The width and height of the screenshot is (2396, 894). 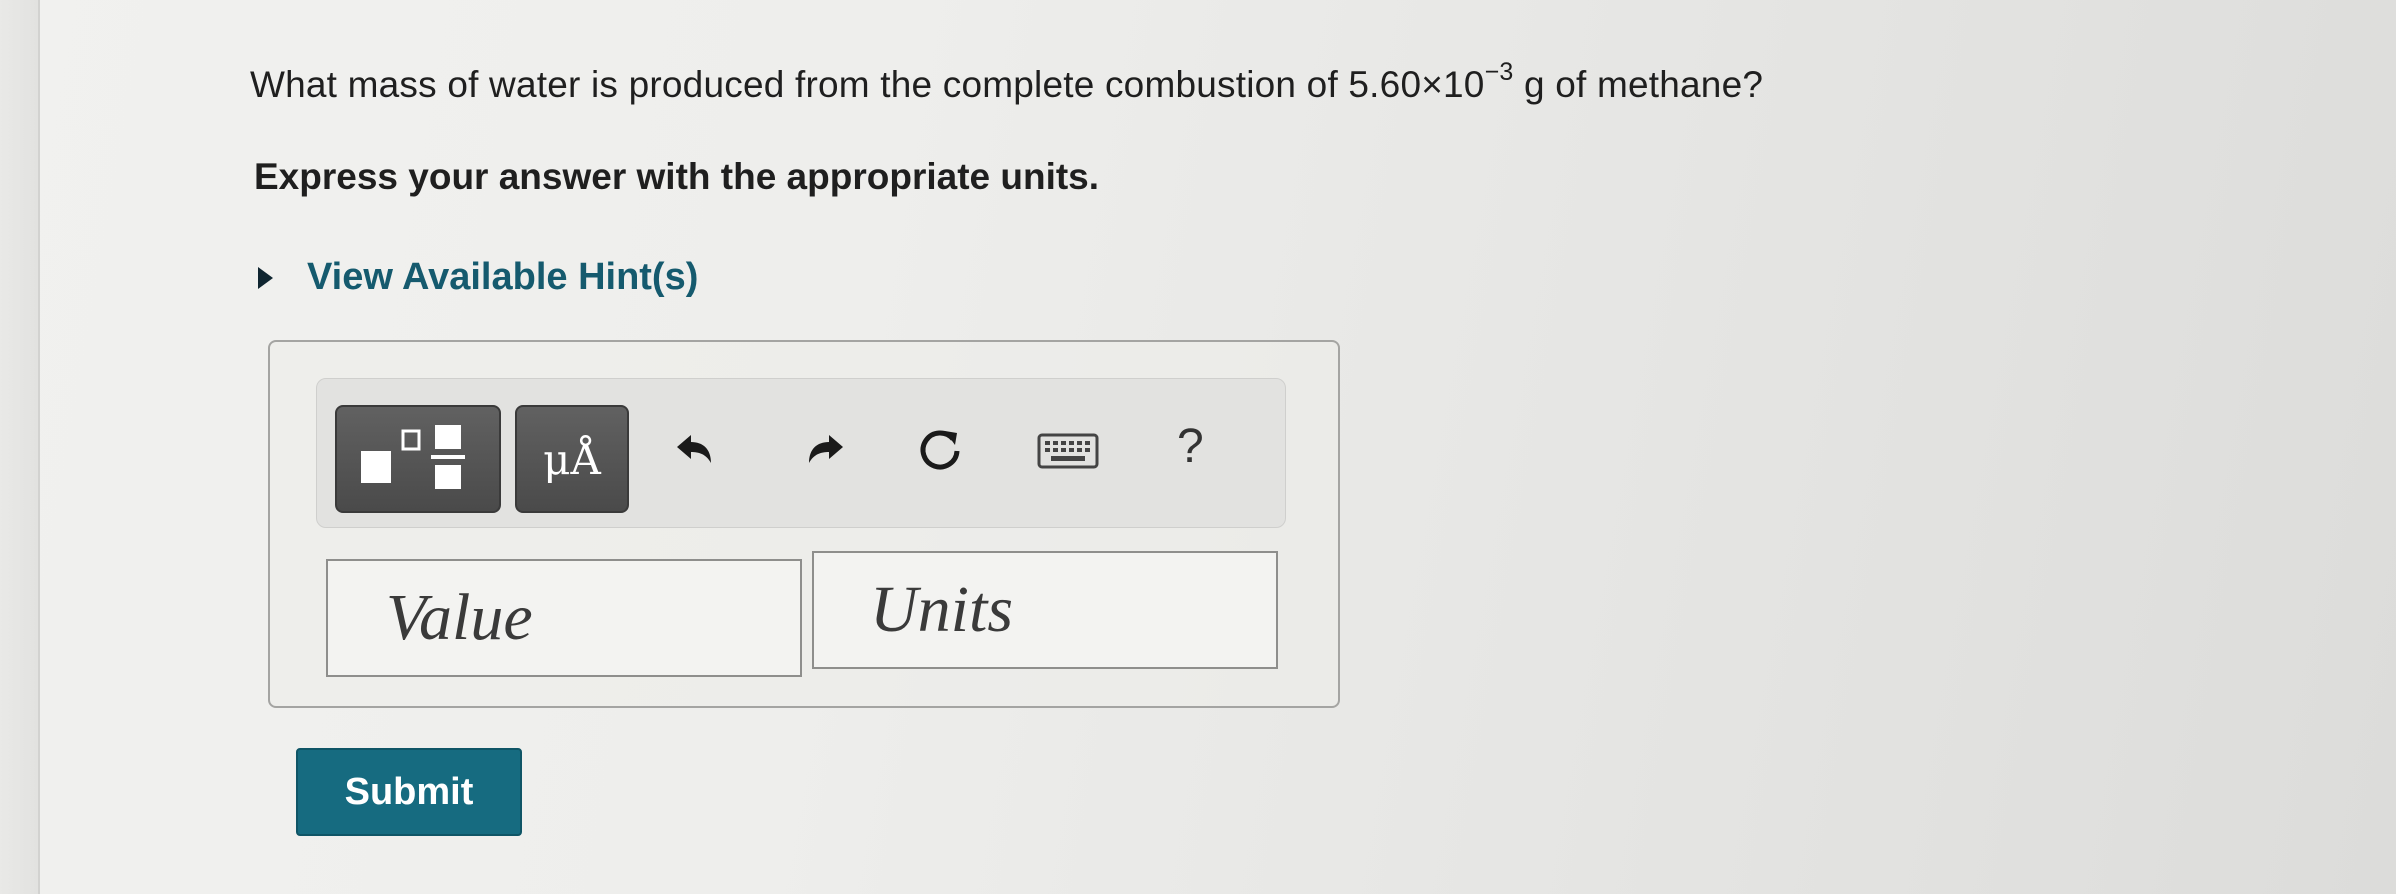 I want to click on view-hints-link: View Available Hint(s), so click(x=478, y=277).